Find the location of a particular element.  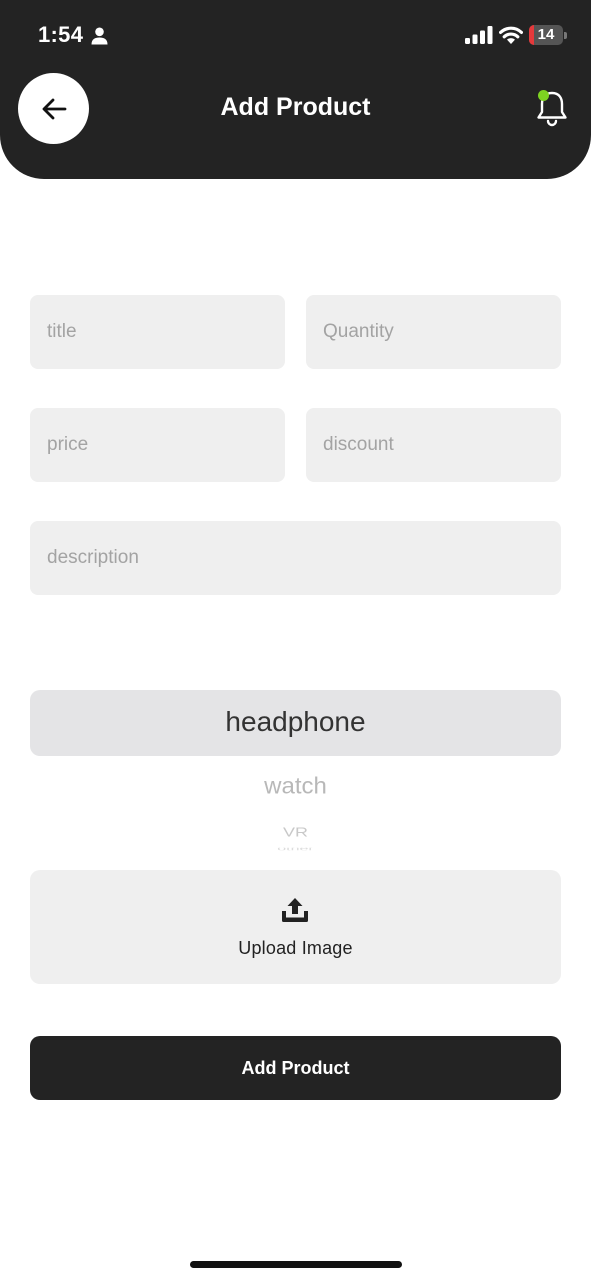

status-time: 1:54 is located at coordinates (61, 34).